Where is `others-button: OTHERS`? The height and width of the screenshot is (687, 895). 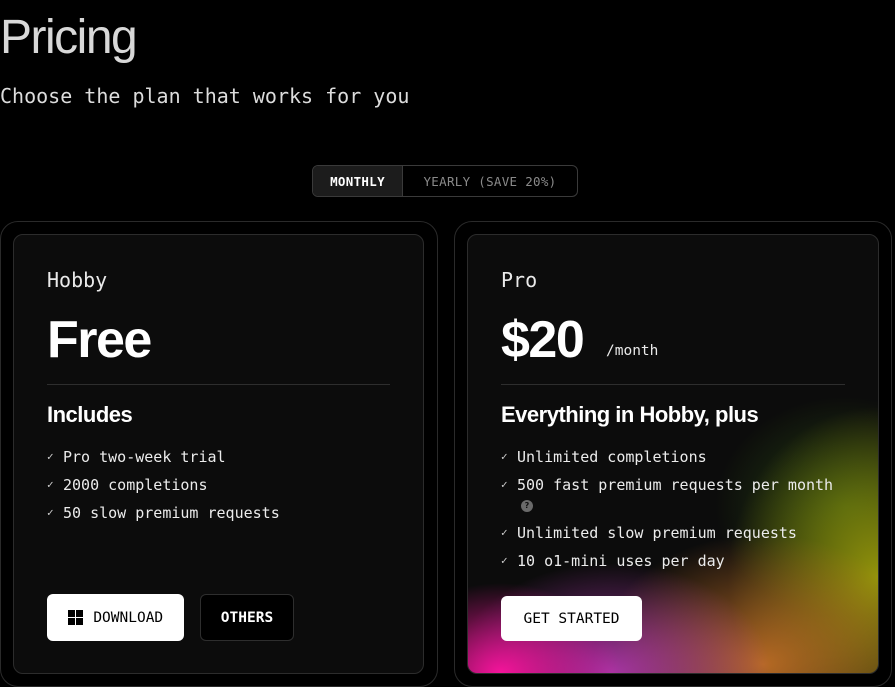
others-button: OTHERS is located at coordinates (247, 617).